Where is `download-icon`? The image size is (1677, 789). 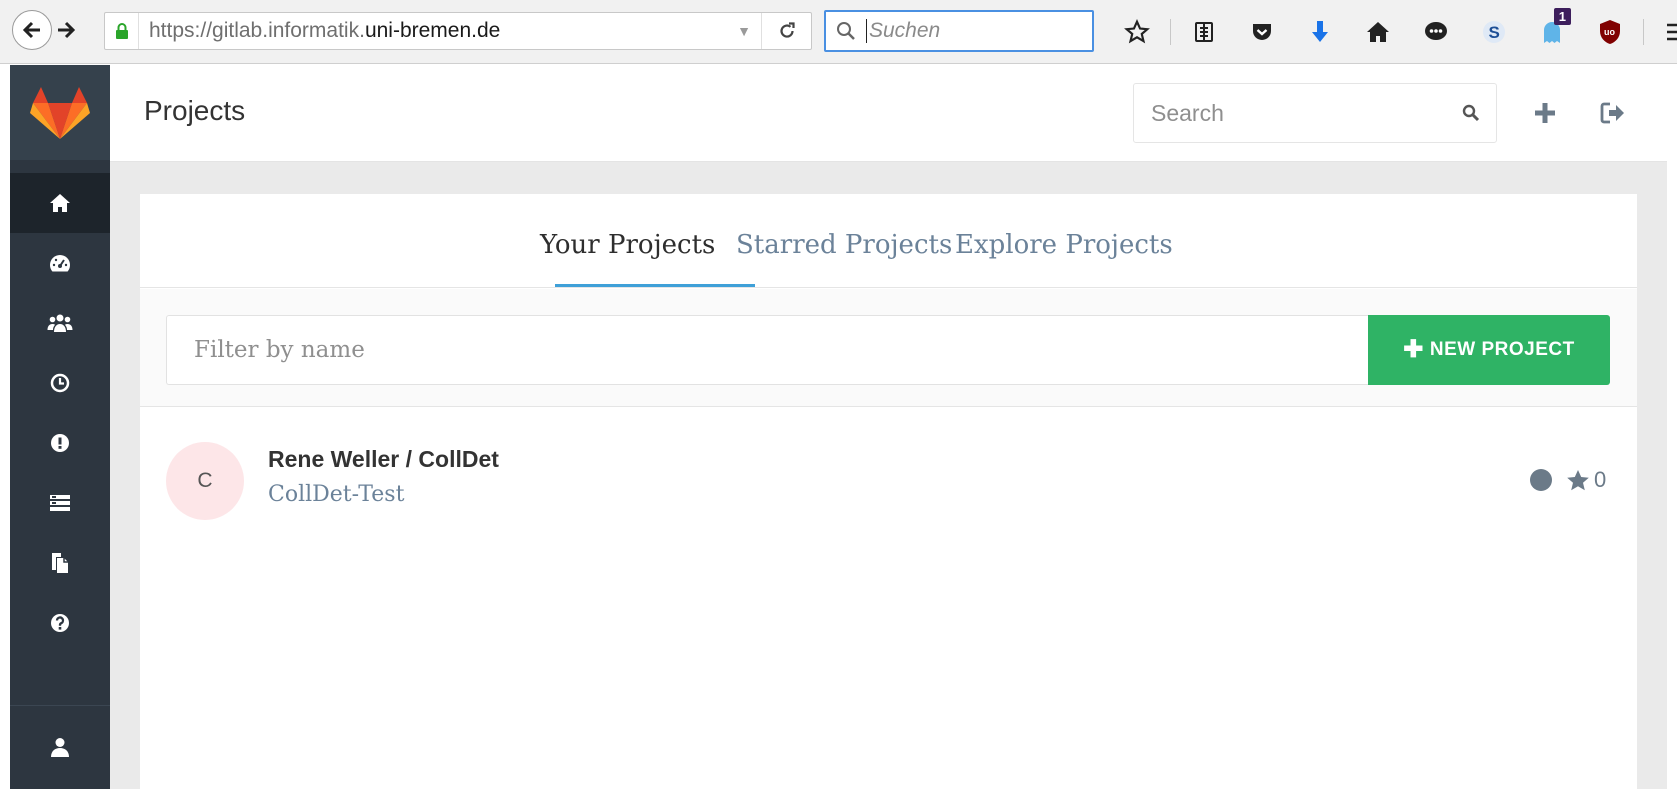
download-icon is located at coordinates (1320, 32).